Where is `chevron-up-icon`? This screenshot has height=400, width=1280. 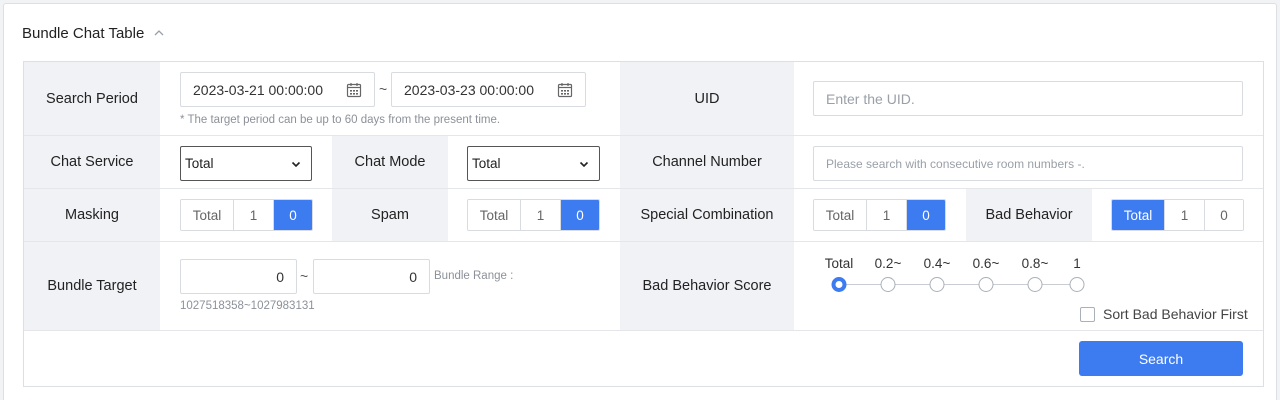 chevron-up-icon is located at coordinates (159, 33).